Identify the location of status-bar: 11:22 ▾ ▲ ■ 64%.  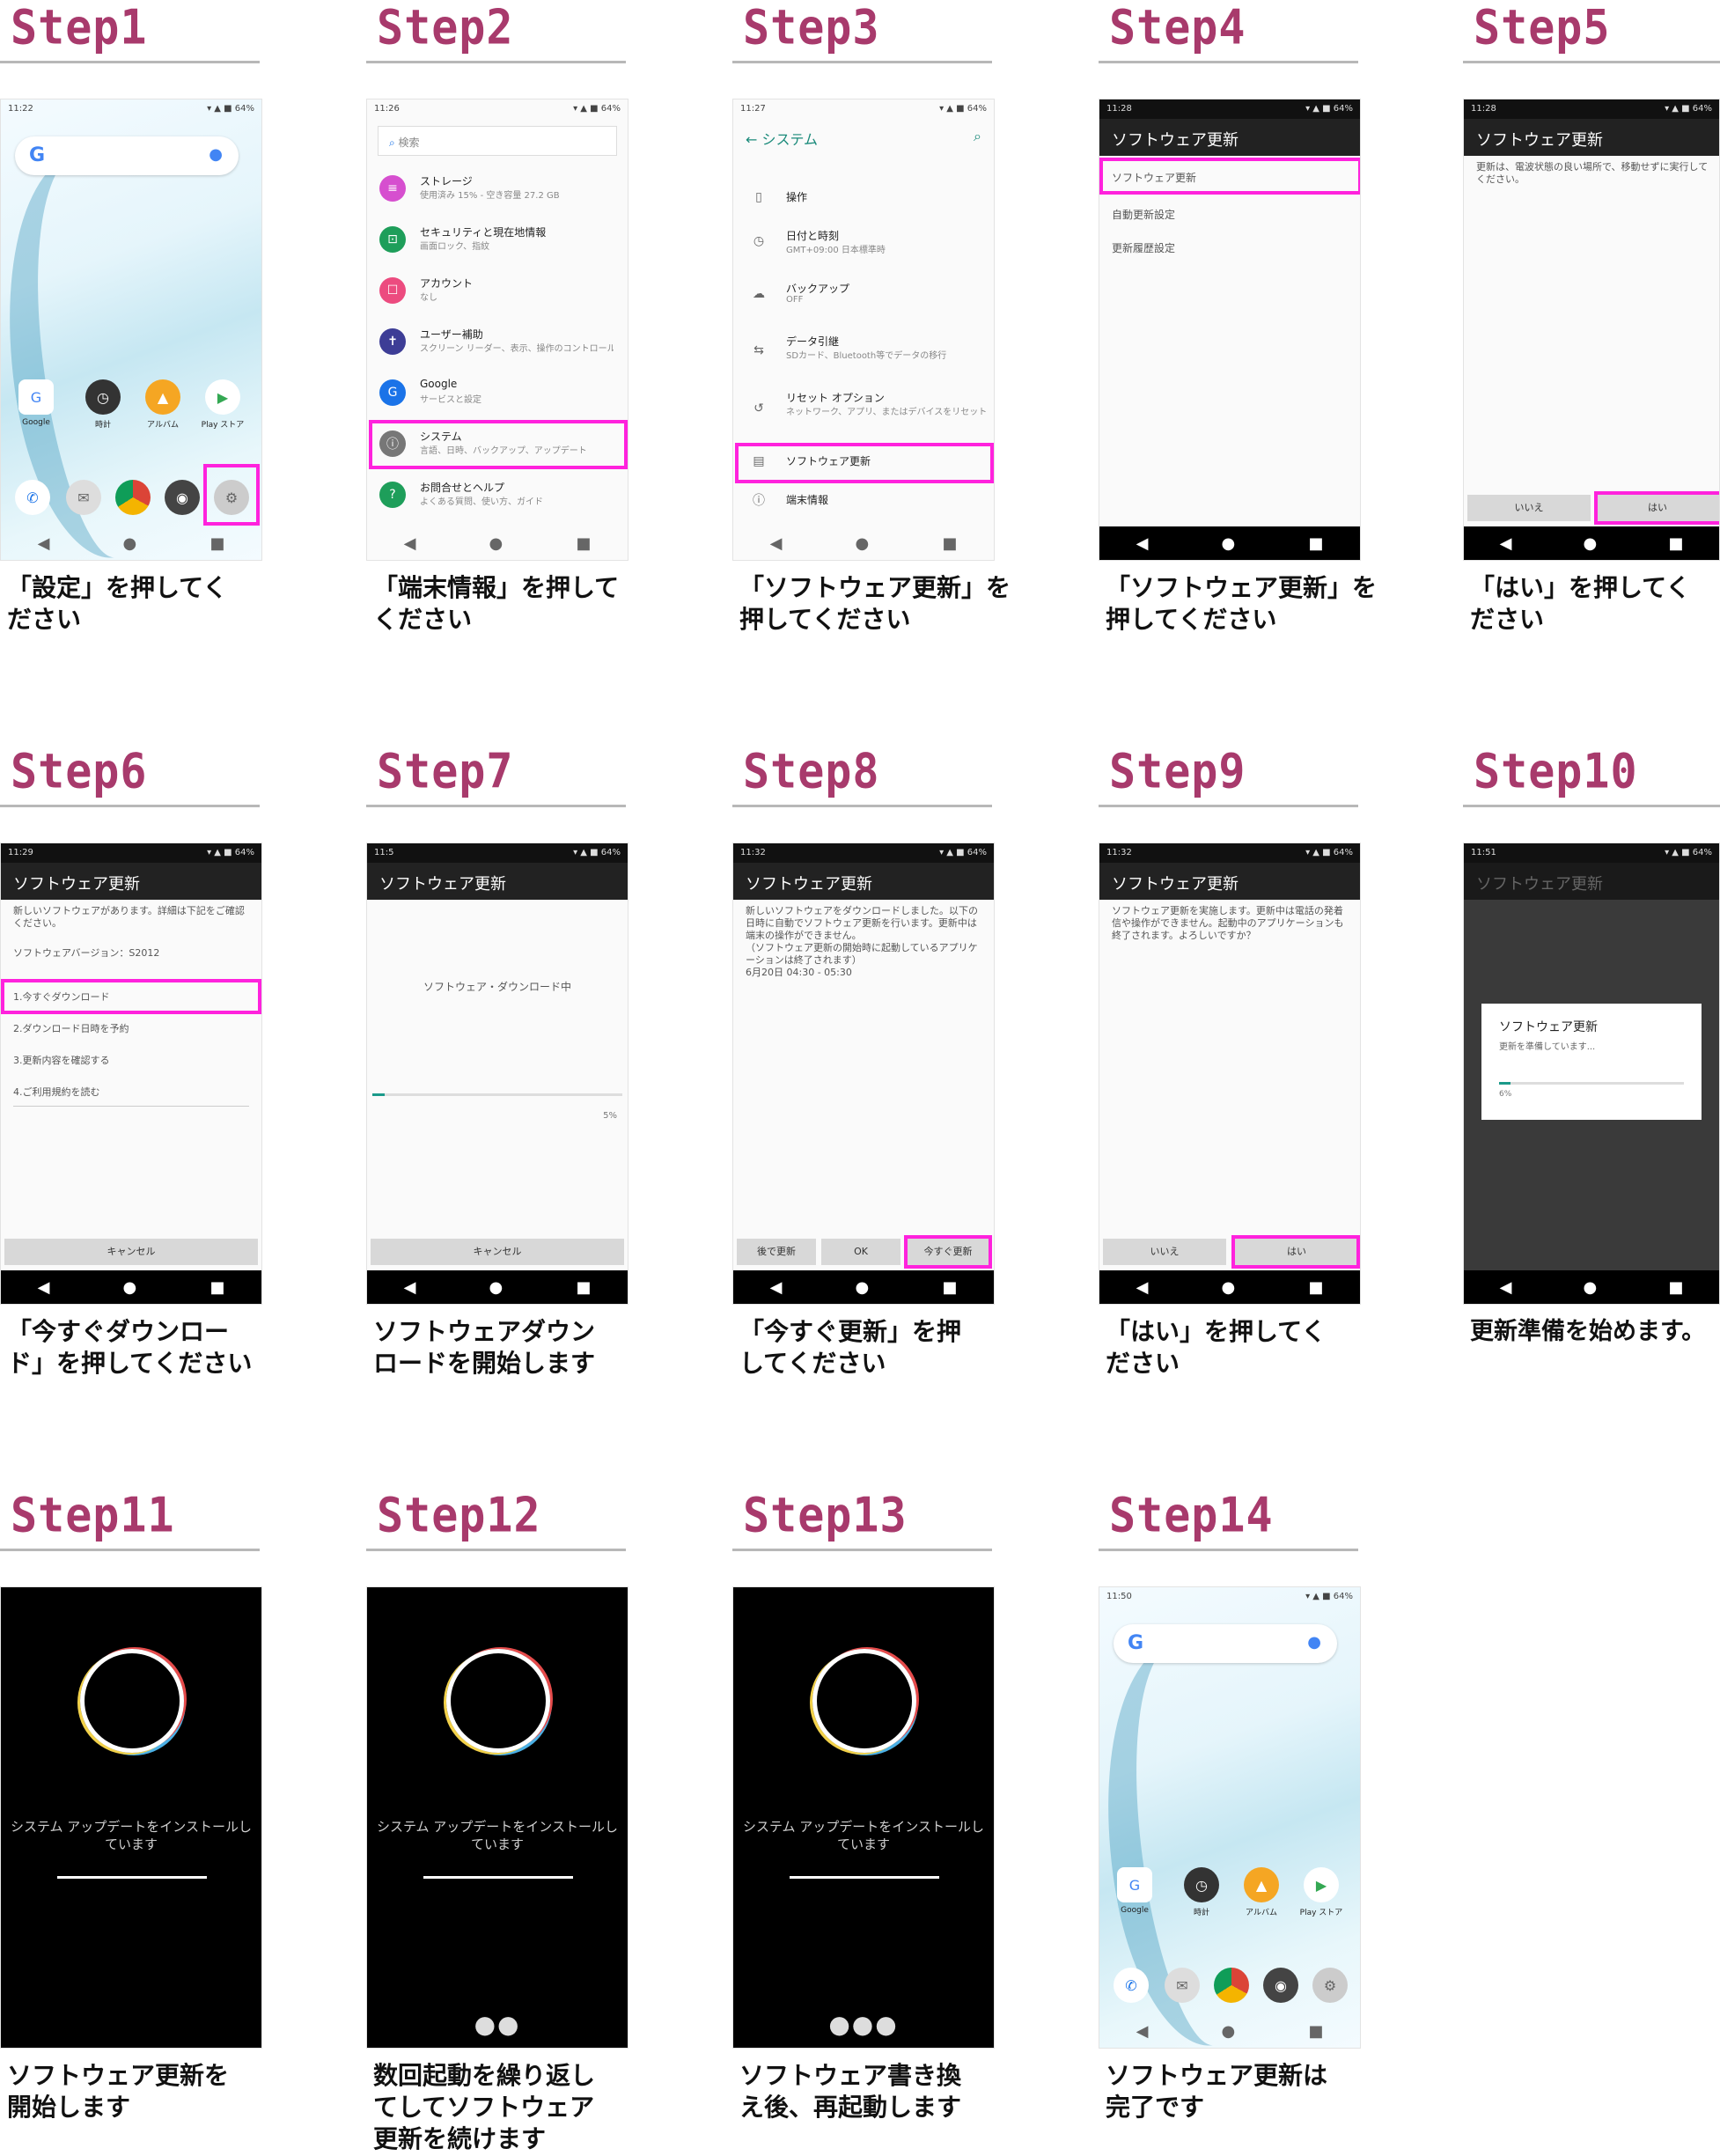
(131, 109).